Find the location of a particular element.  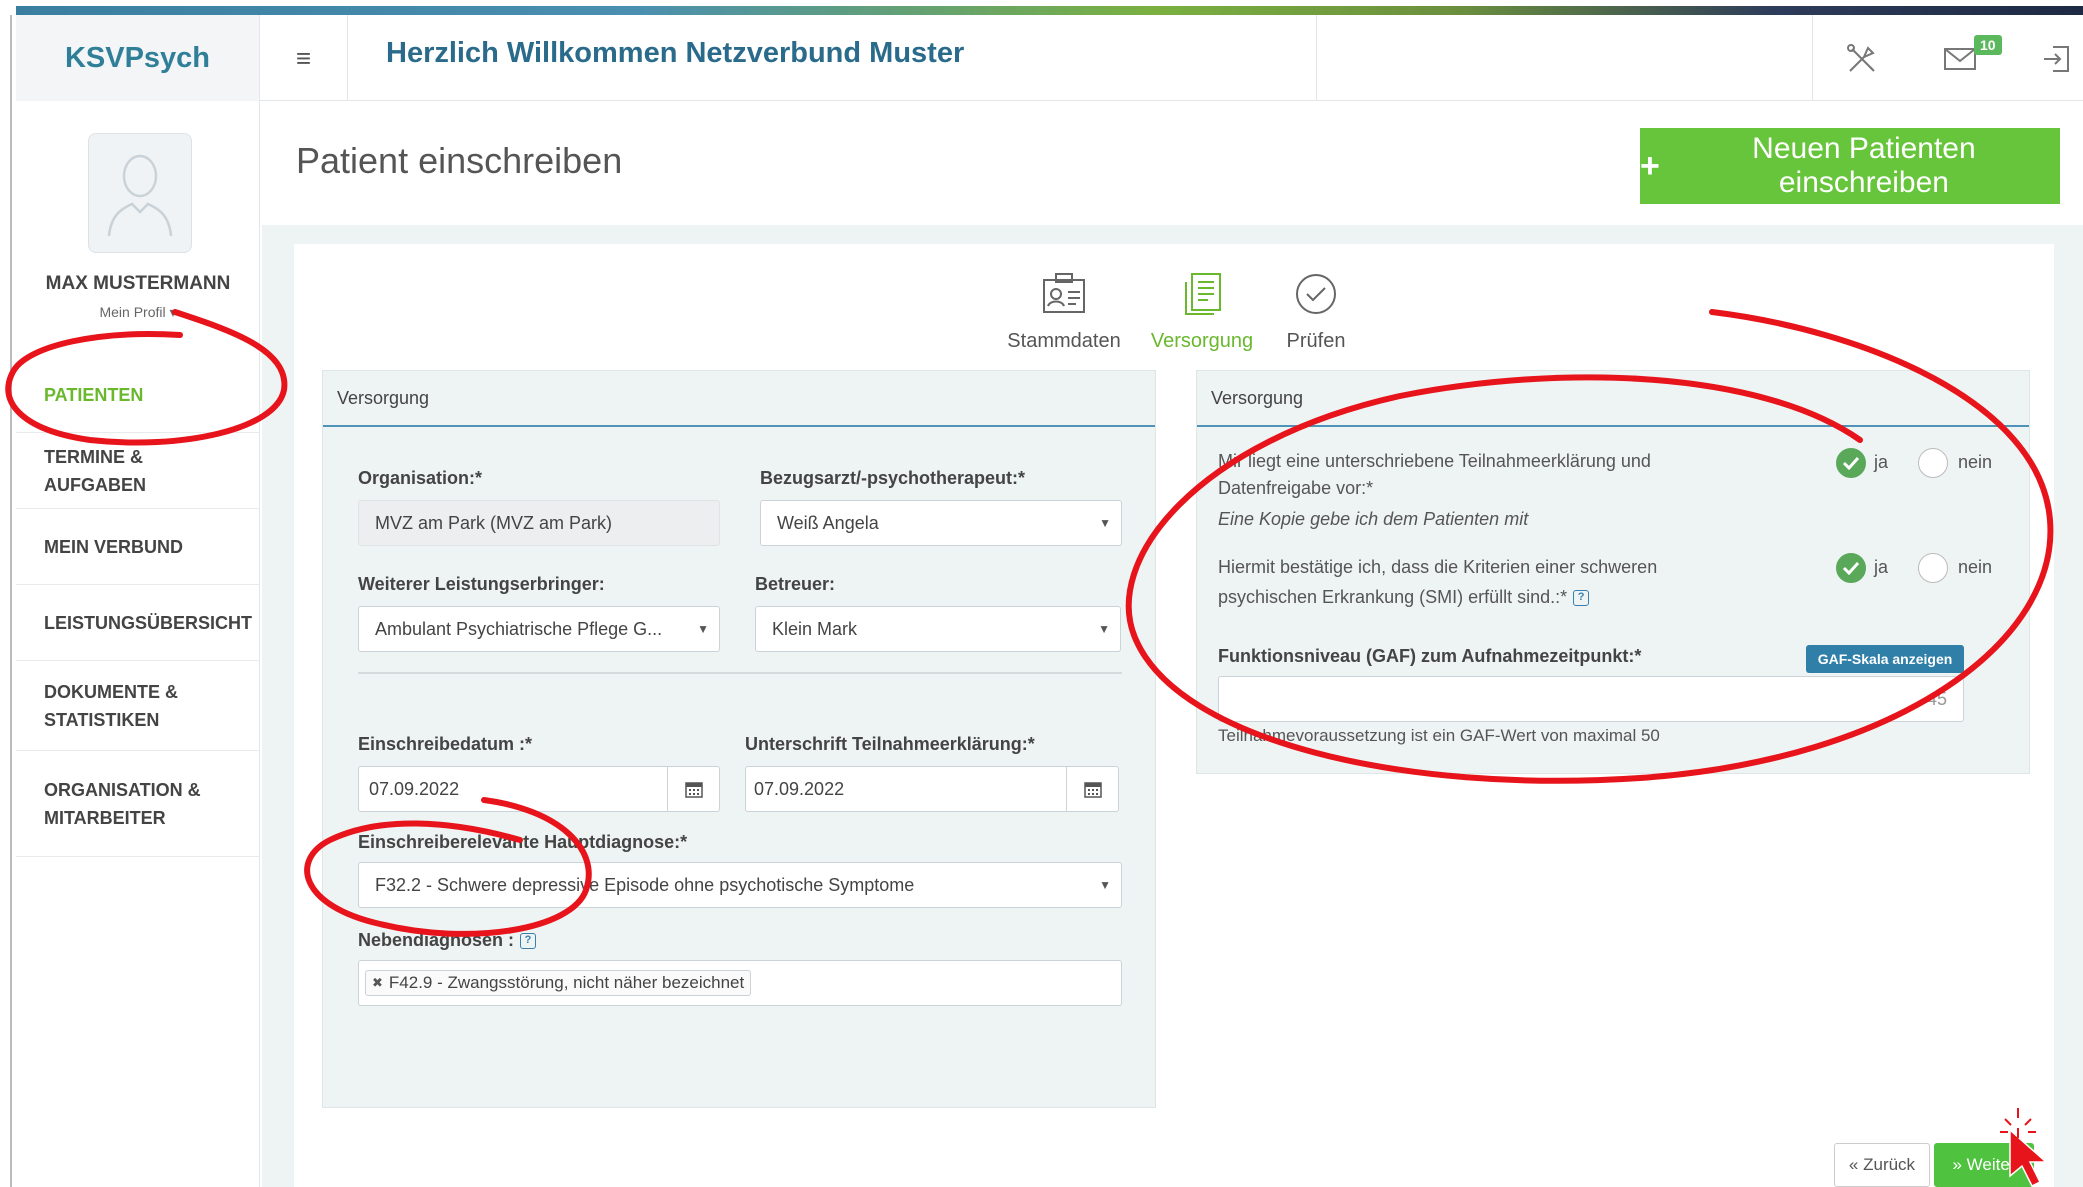

consent-yes-label: ja is located at coordinates (1881, 462).